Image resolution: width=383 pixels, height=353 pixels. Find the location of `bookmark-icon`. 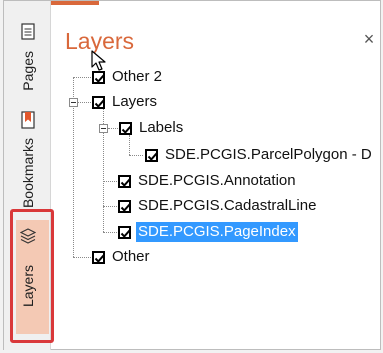

bookmark-icon is located at coordinates (27, 122).